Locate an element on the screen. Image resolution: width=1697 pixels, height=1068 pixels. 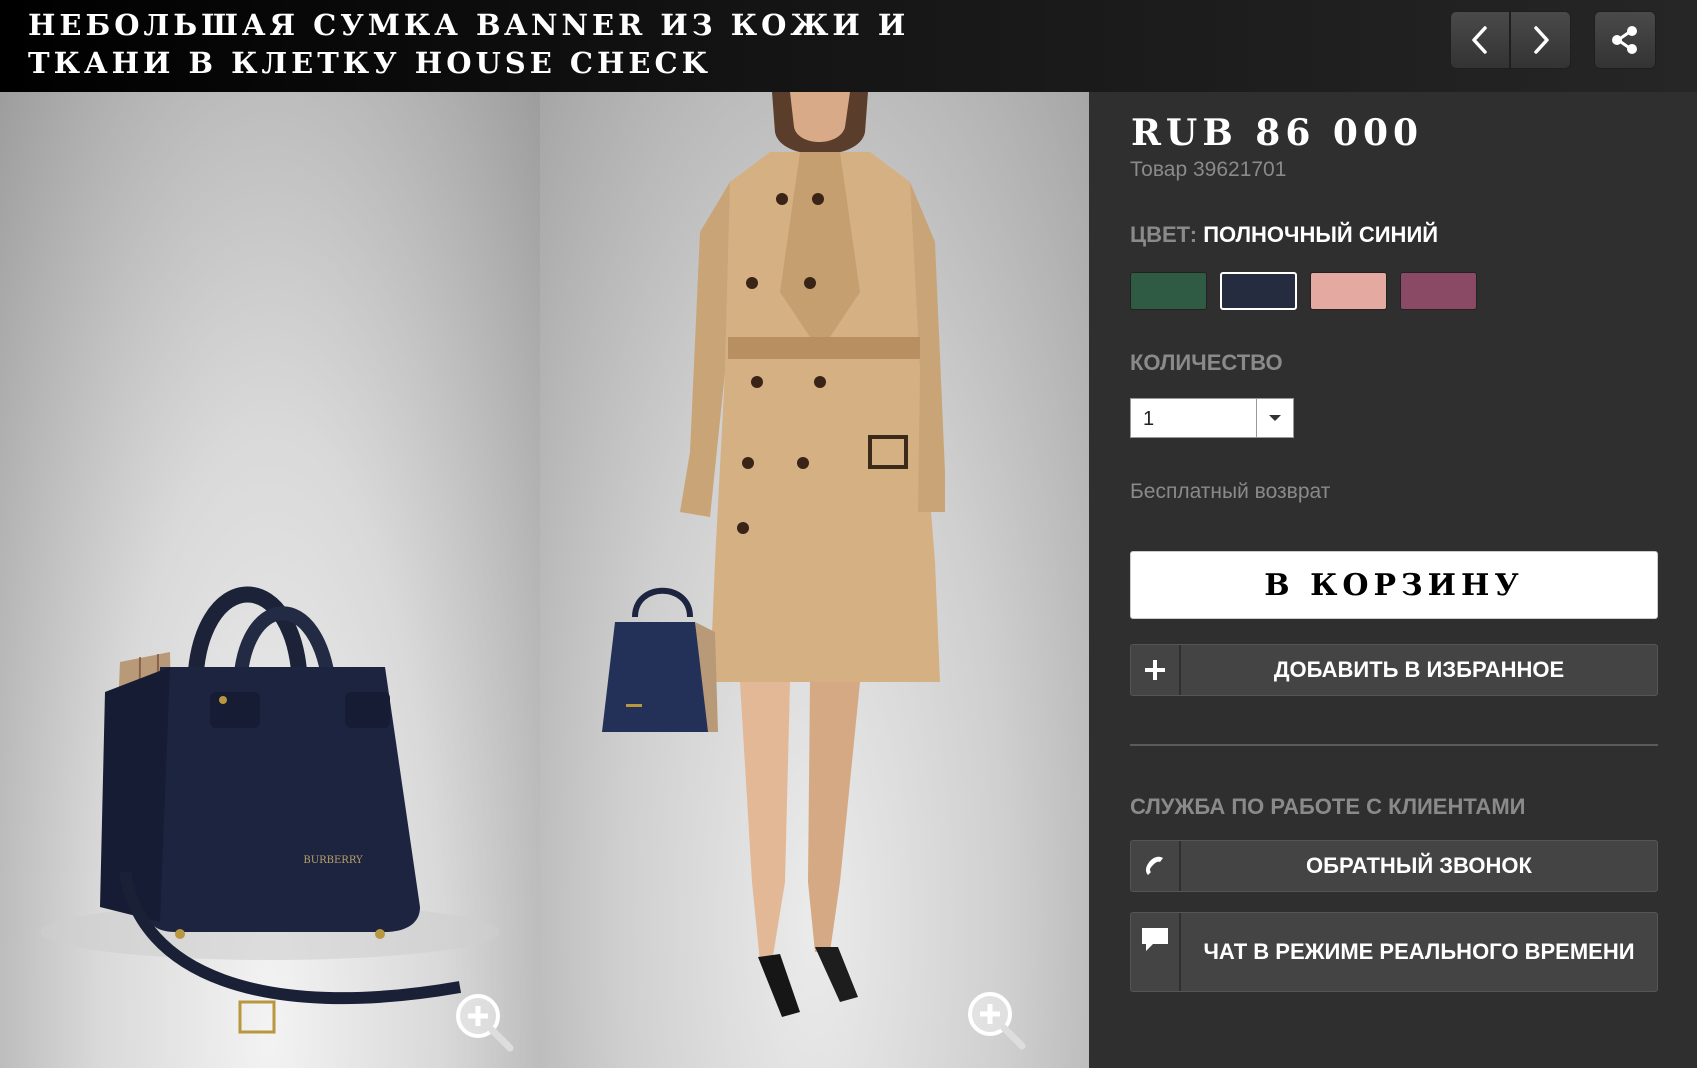
color-value: ПОЛНОЧНЫЙ СИНИЙ is located at coordinates (1321, 234).